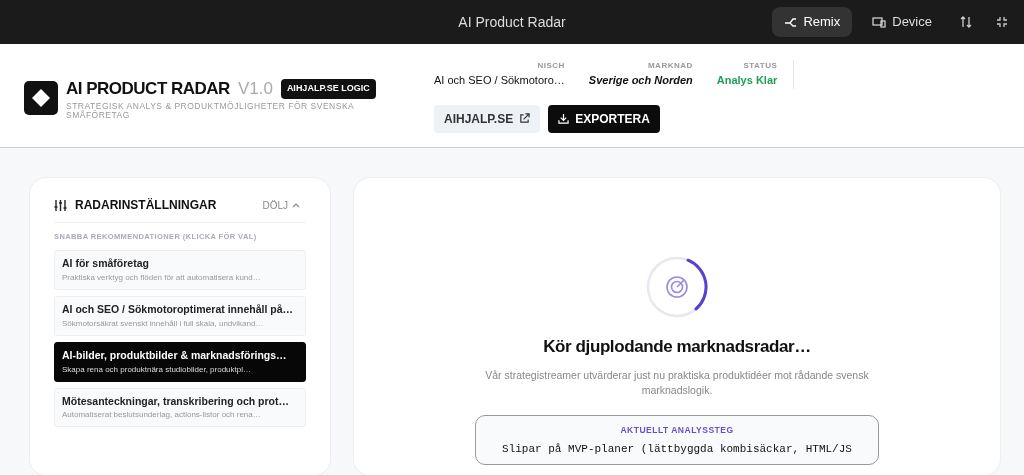  Describe the element at coordinates (328, 89) in the screenshot. I see `badge: AIHJALP.SE LOGIC` at that location.